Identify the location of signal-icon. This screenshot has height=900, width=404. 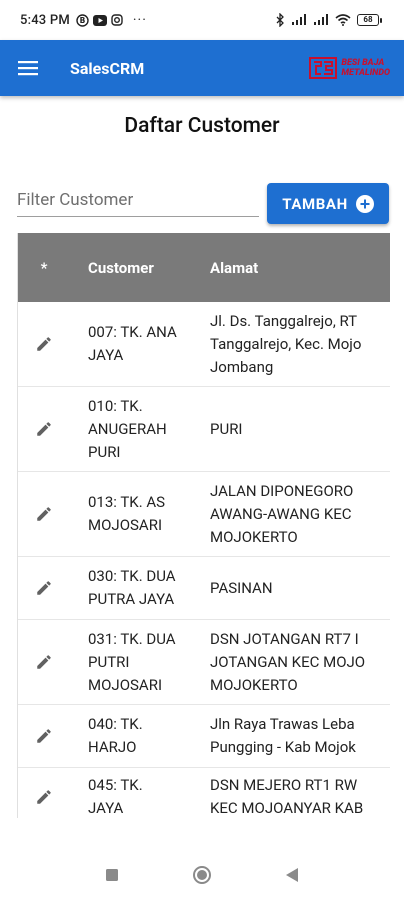
(299, 19).